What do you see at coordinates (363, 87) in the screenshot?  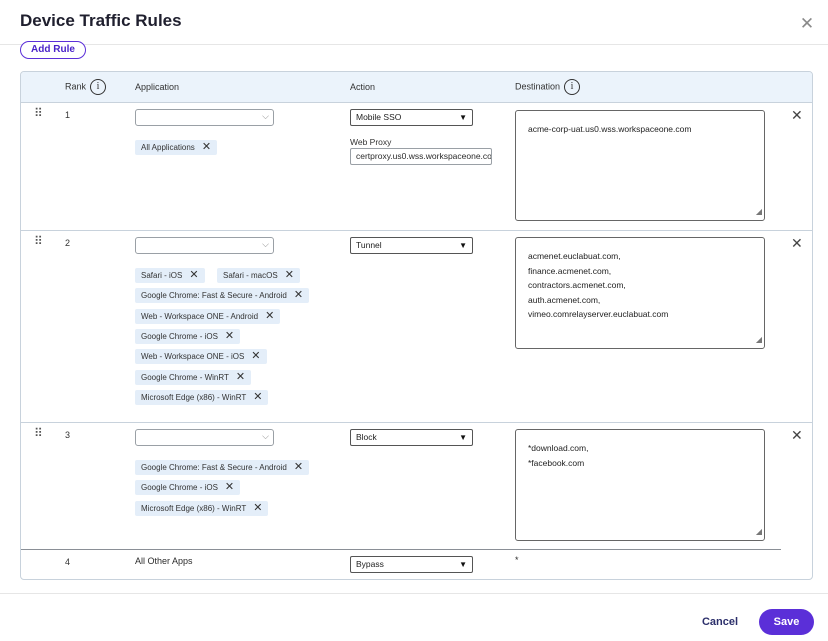 I see `action-header: Action` at bounding box center [363, 87].